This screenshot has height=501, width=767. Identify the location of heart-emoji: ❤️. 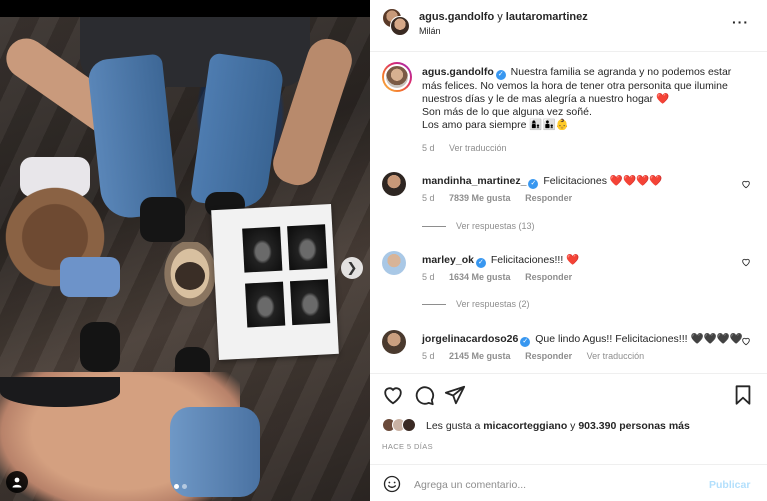
(663, 99).